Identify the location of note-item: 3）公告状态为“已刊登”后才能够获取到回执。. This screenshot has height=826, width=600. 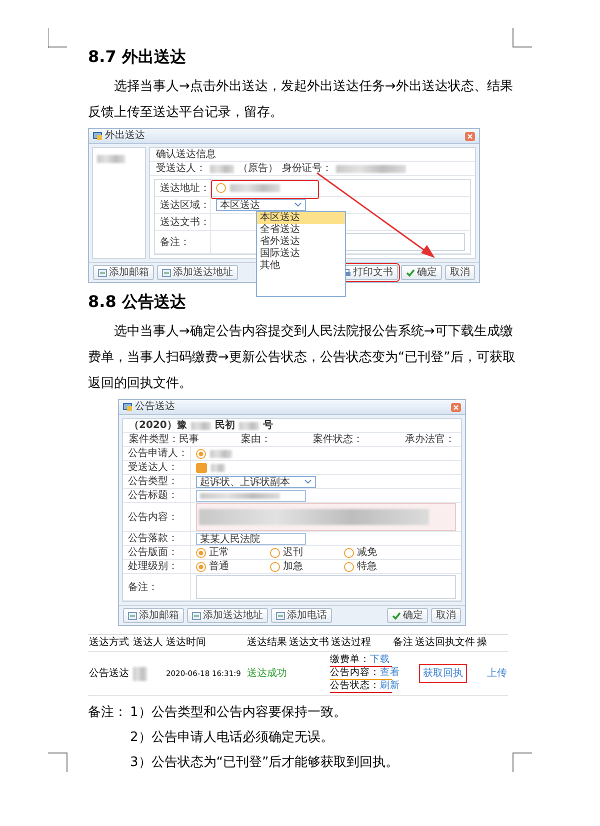
(264, 763).